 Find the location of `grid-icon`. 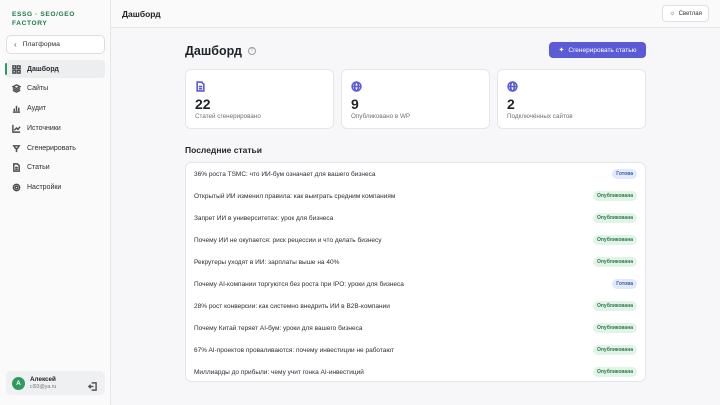

grid-icon is located at coordinates (16, 69).